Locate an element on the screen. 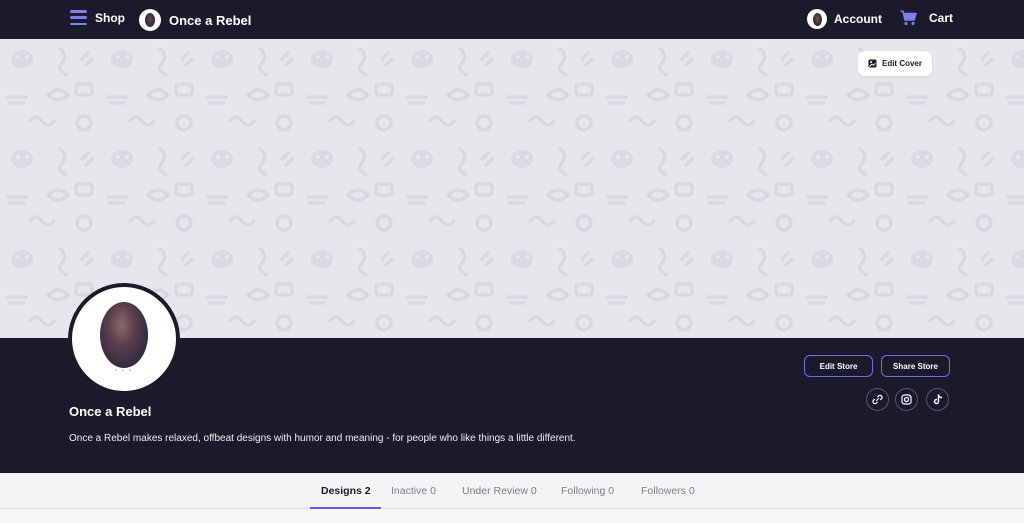  tab-followers: Followers 0 is located at coordinates (668, 491).